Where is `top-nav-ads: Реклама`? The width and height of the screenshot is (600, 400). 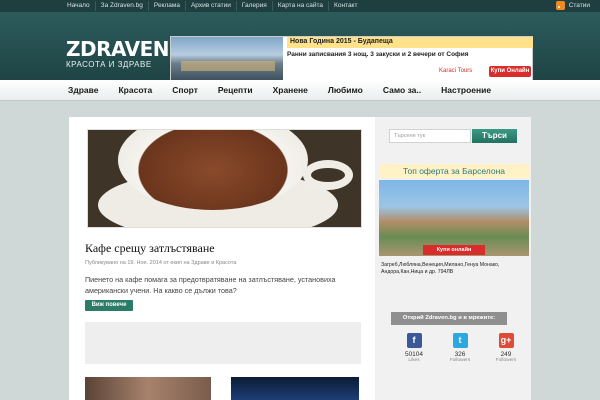 top-nav-ads: Реклама is located at coordinates (167, 6).